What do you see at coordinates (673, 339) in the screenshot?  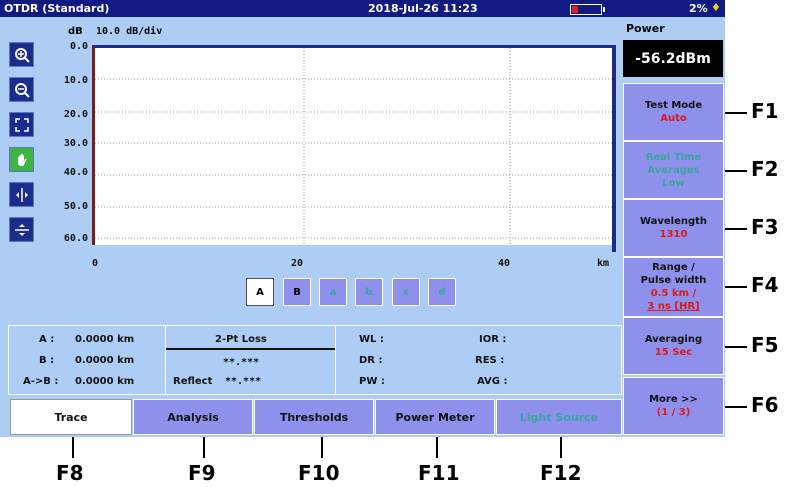 I see `fkey-line: Averaging` at bounding box center [673, 339].